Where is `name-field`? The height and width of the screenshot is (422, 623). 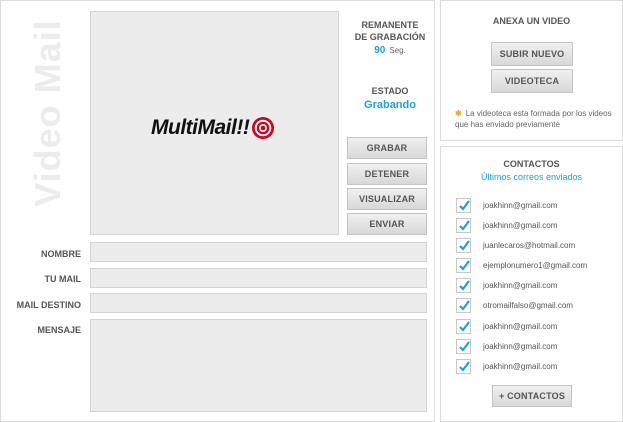
name-field is located at coordinates (258, 252).